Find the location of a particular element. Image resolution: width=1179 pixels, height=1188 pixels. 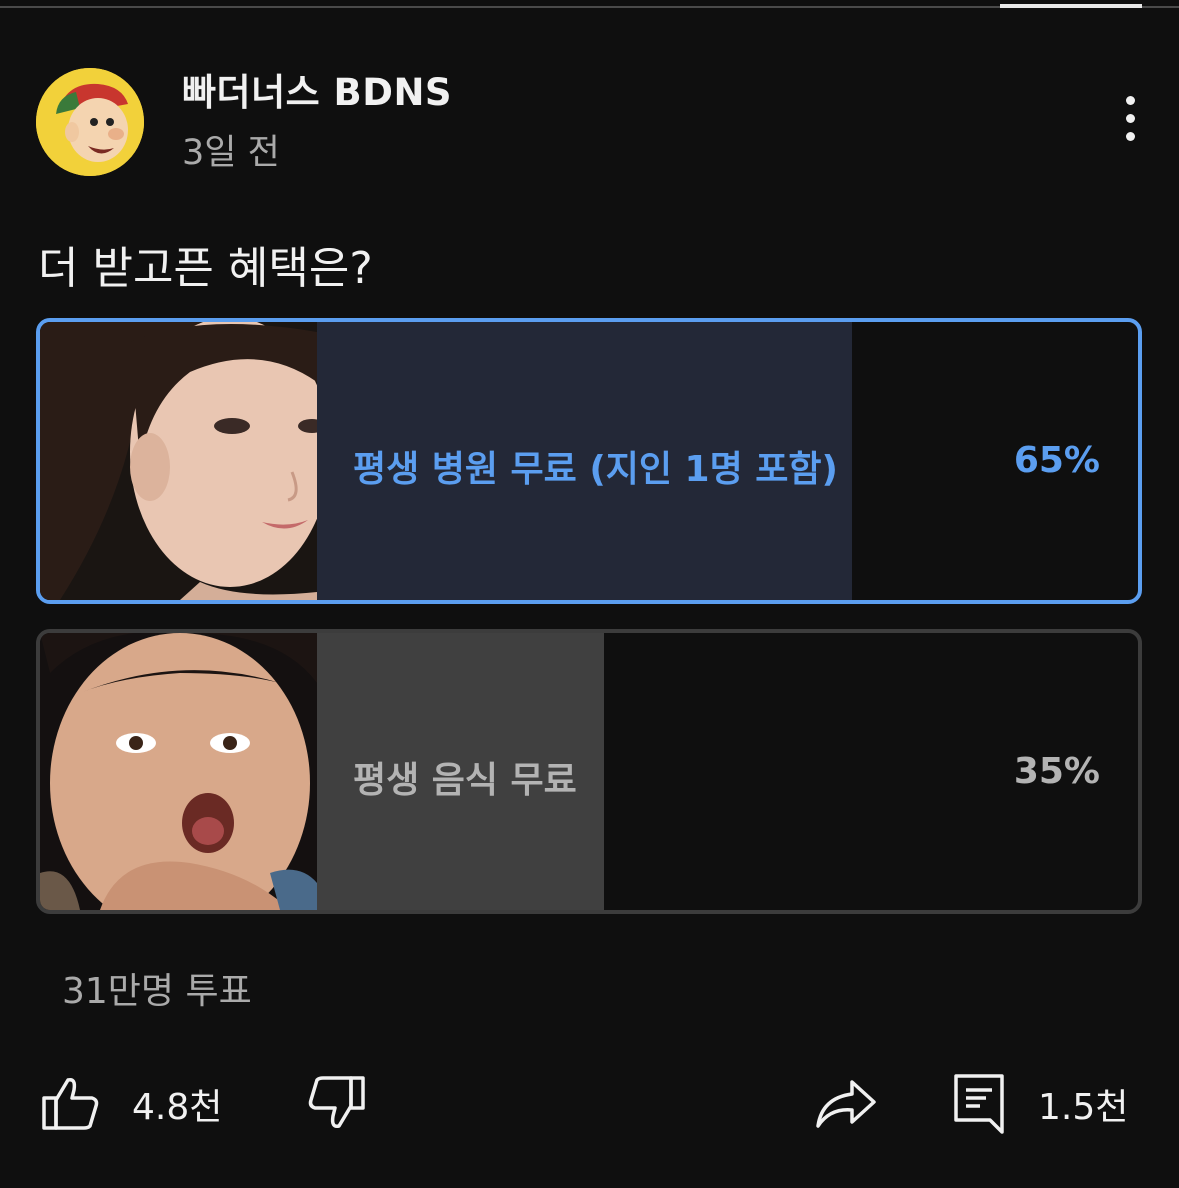

poll-question: 더 받고픈 혜택은? is located at coordinates (205, 268).